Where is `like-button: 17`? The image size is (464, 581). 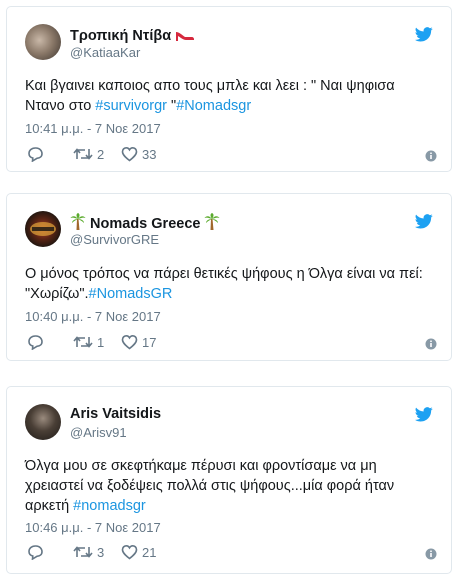
like-button: 17 is located at coordinates (138, 342).